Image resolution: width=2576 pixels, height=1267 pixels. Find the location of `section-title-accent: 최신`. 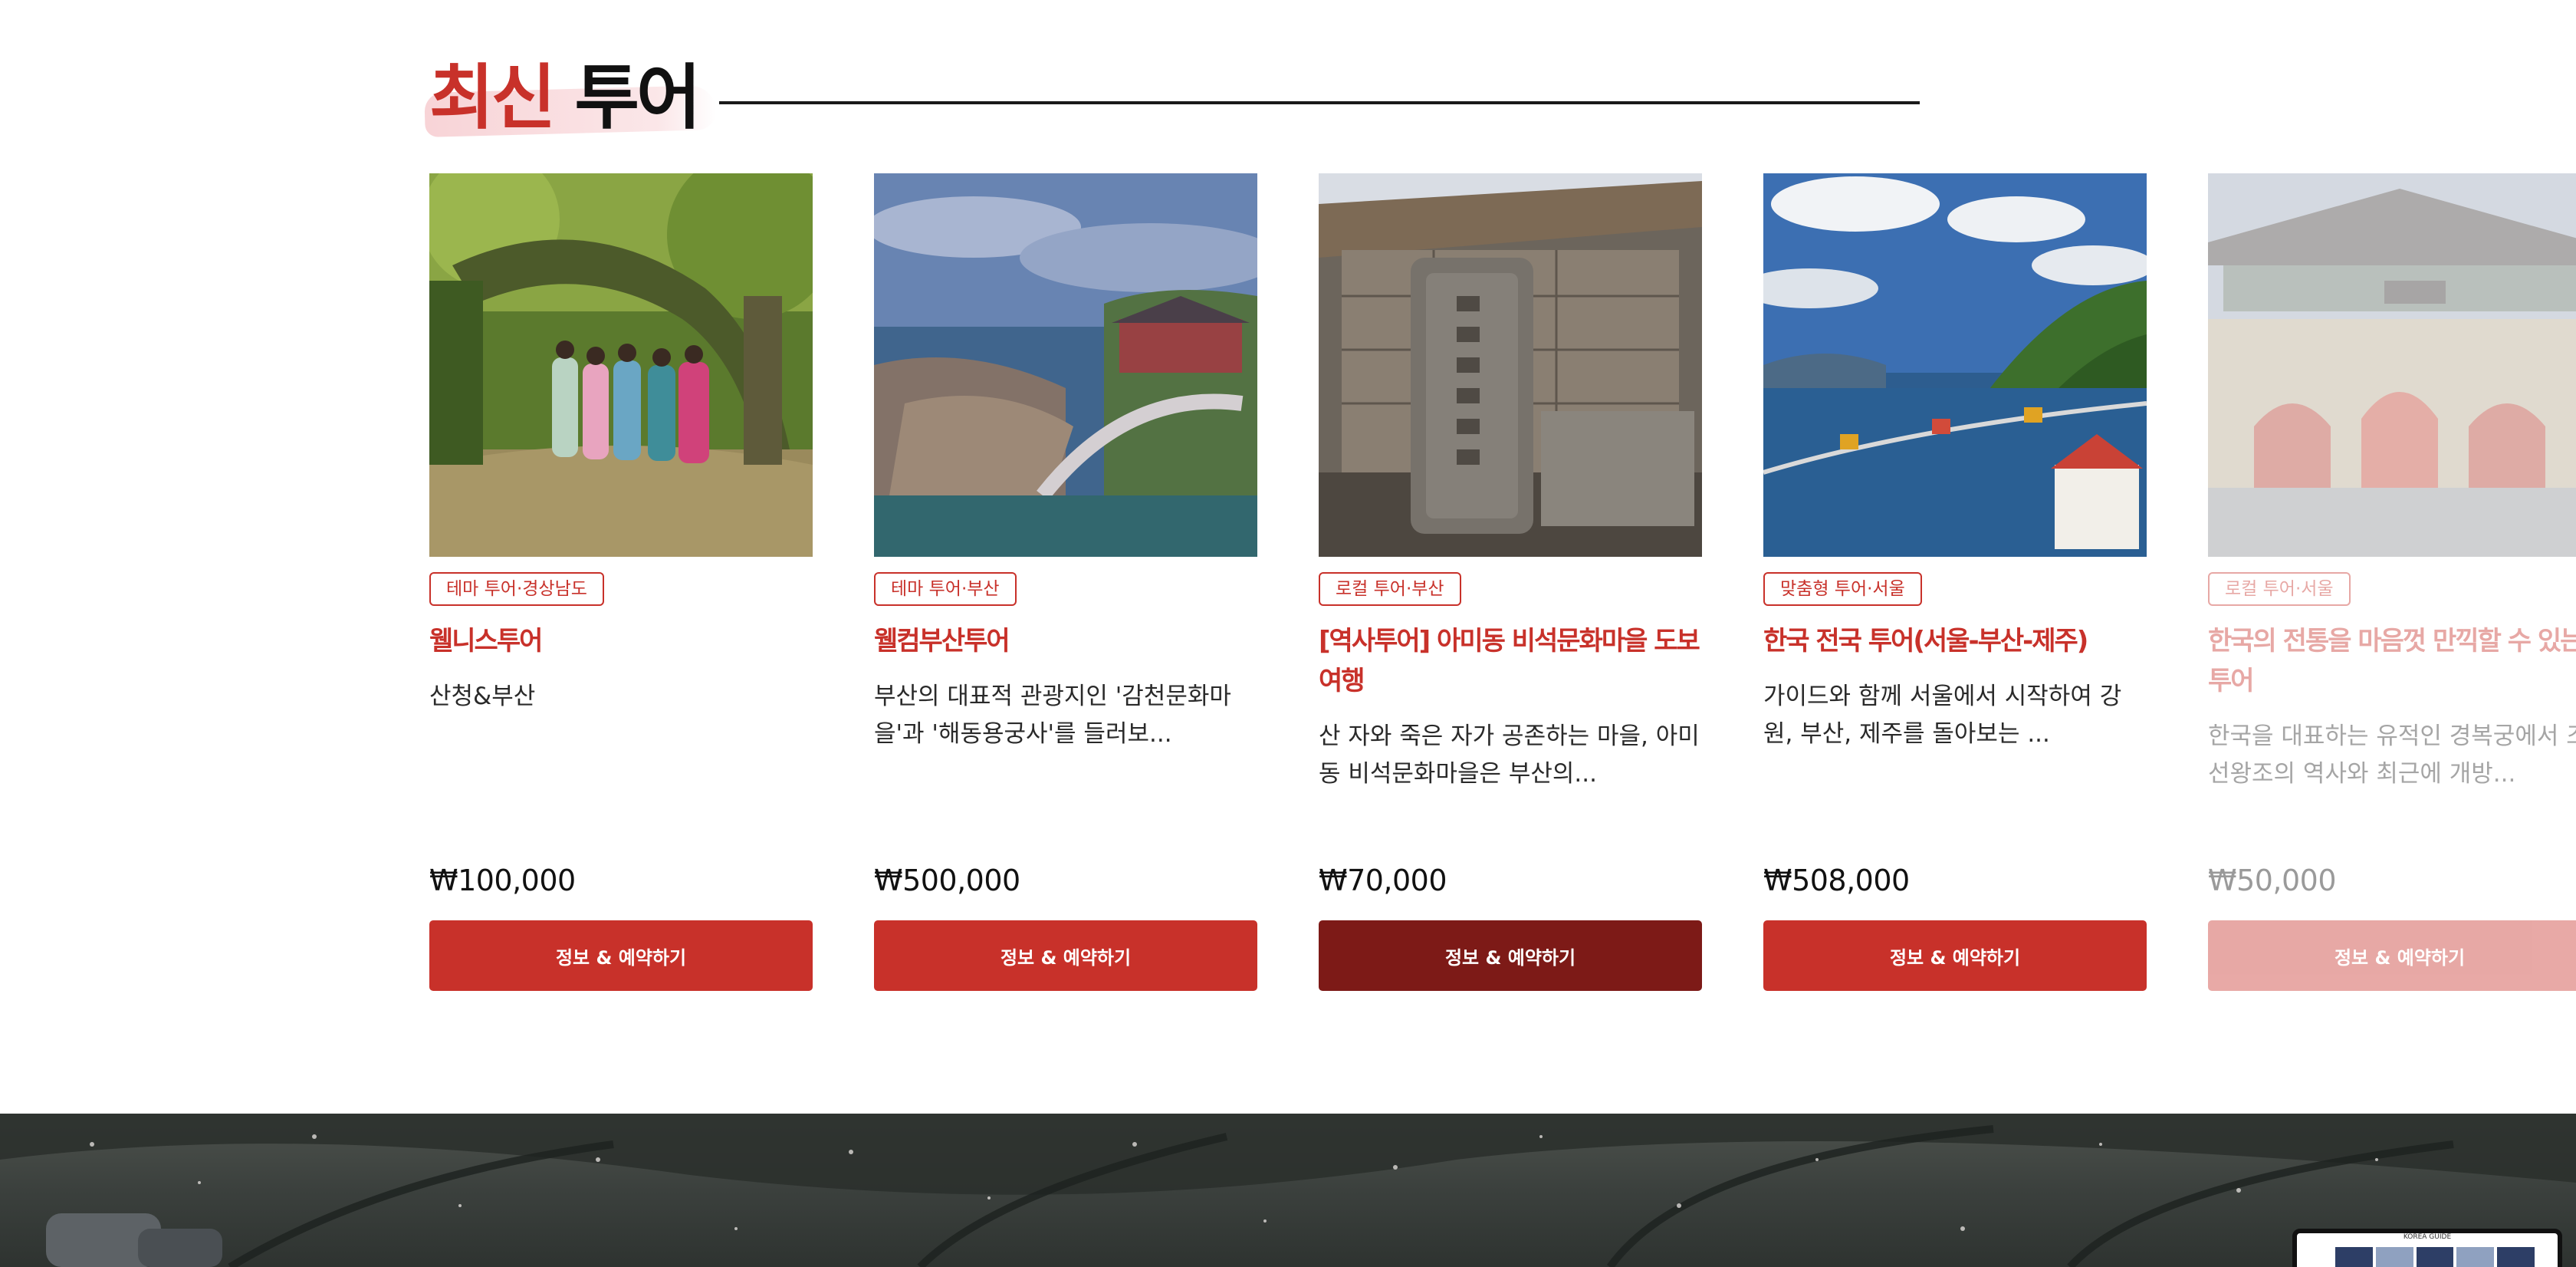

section-title-accent: 최신 is located at coordinates (493, 98).